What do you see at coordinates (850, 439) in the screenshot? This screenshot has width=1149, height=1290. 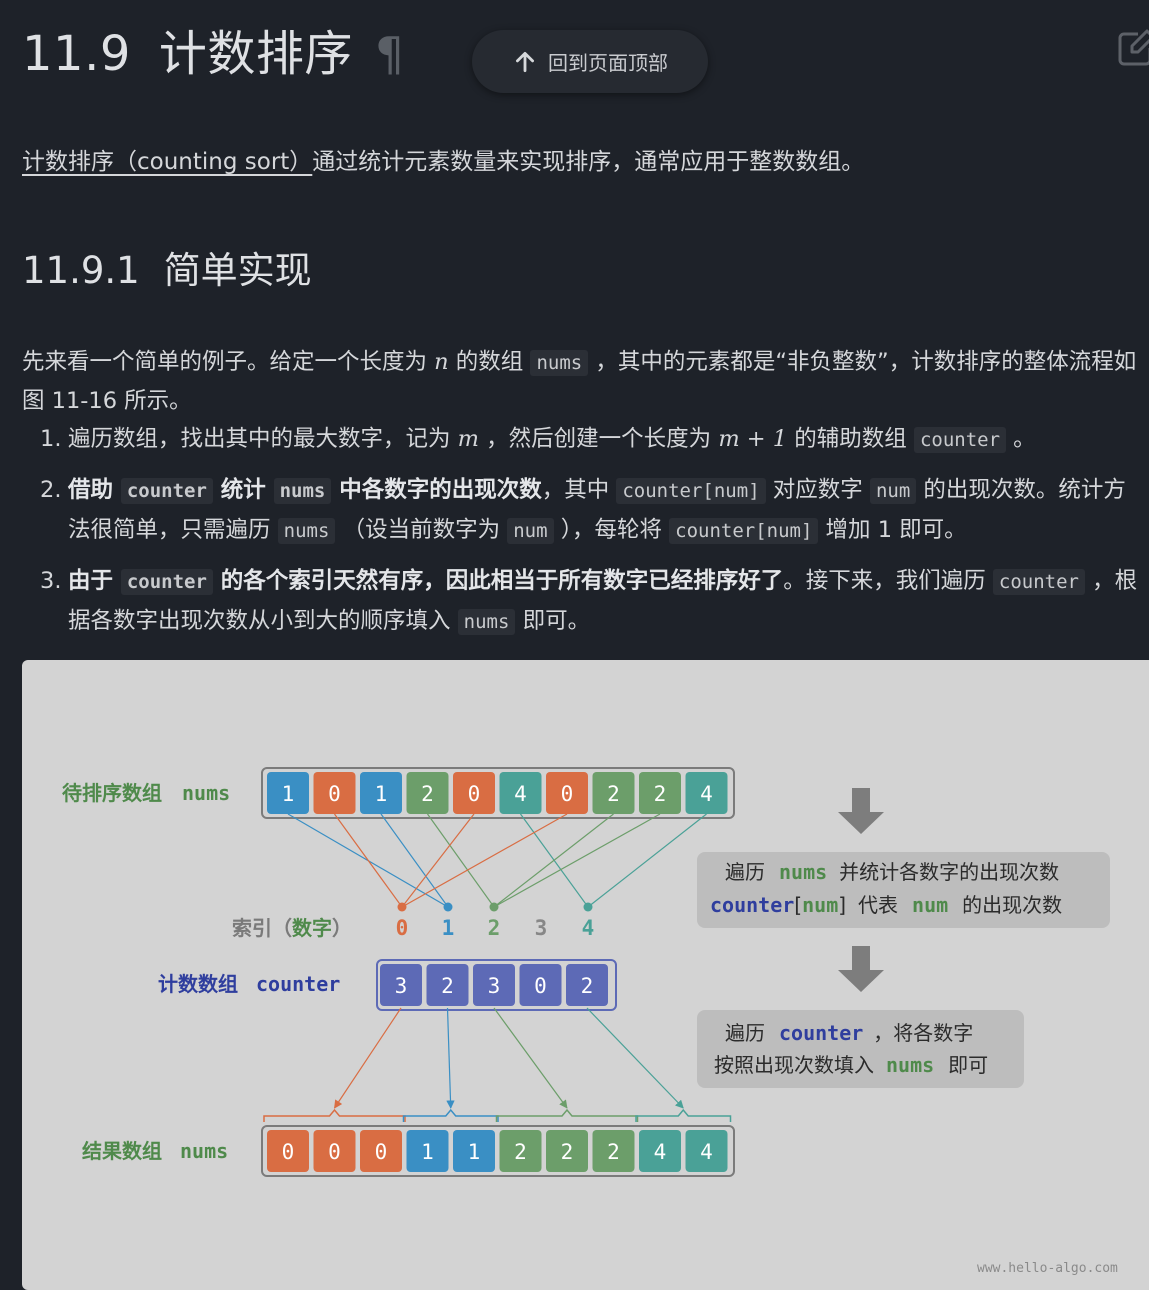 I see `text: 的辅助数组` at bounding box center [850, 439].